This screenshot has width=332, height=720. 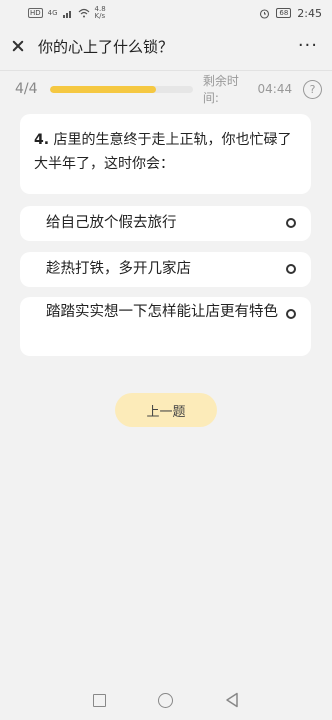 I want to click on nav-divider, so click(x=166, y=70).